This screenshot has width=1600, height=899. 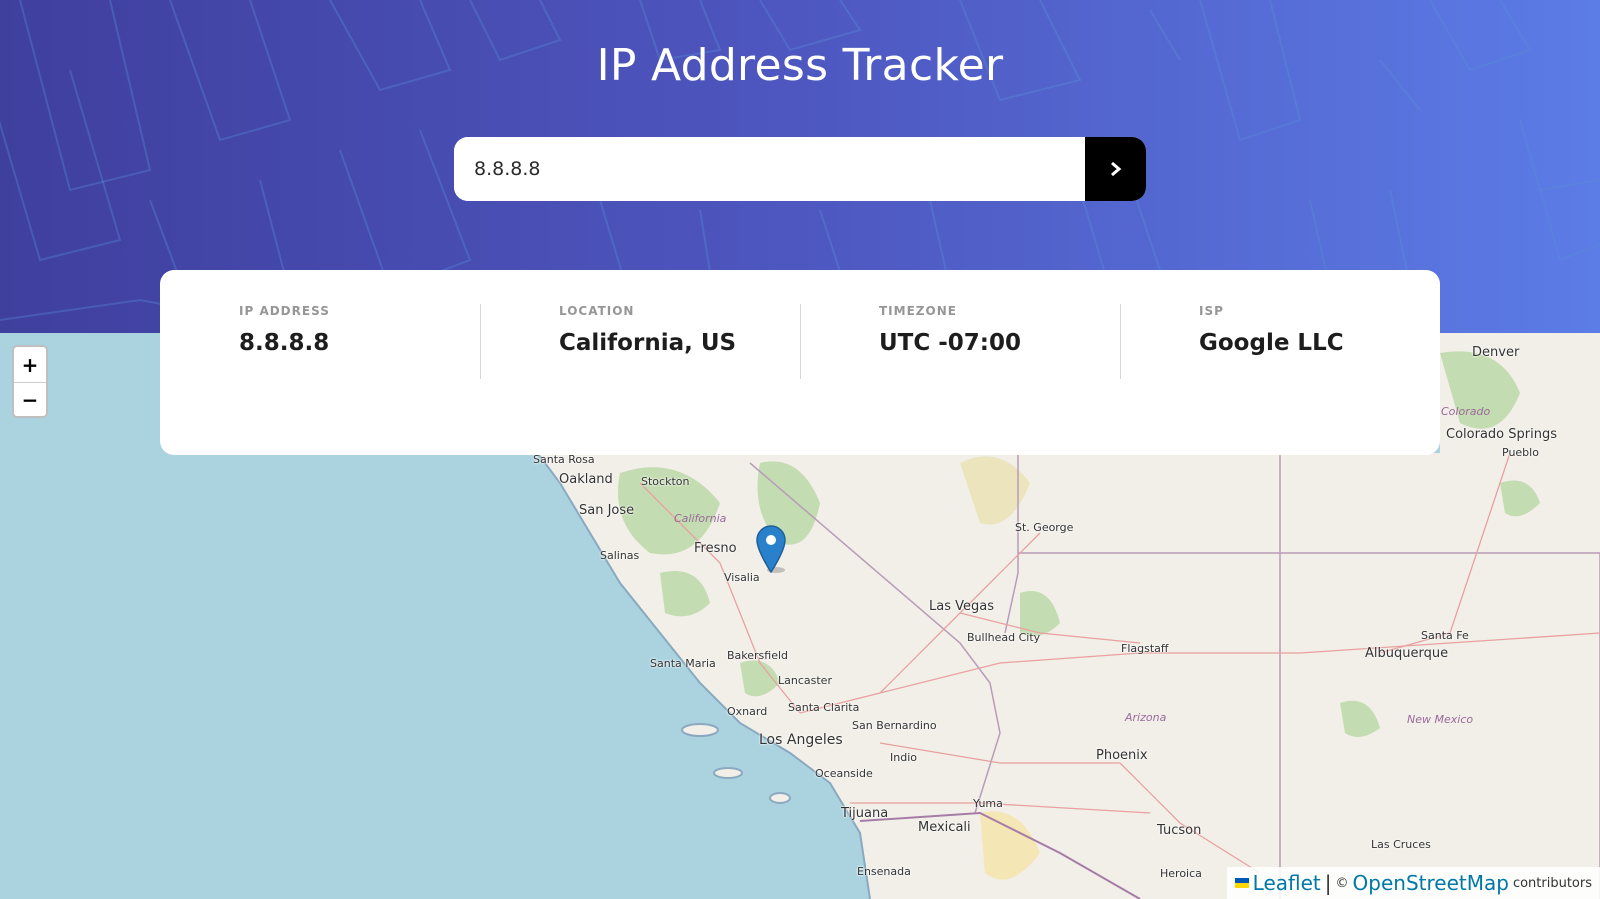 What do you see at coordinates (700, 518) in the screenshot?
I see `region-label: California` at bounding box center [700, 518].